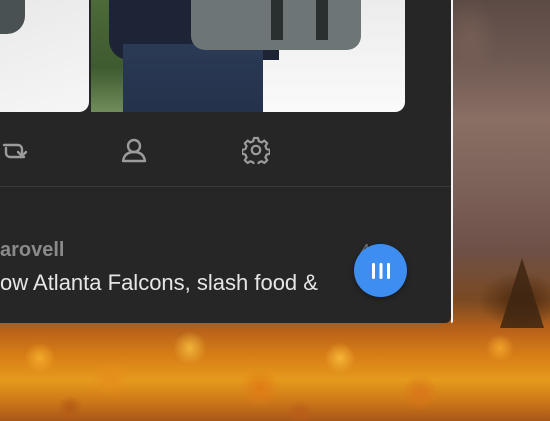  What do you see at coordinates (452, 161) in the screenshot?
I see `window-edge` at bounding box center [452, 161].